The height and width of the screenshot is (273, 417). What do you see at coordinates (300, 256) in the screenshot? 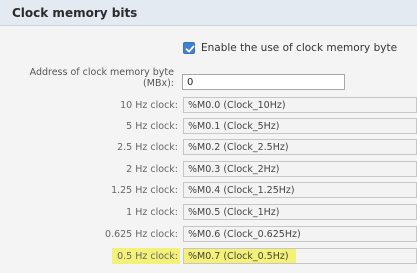
I see `clock-field-0-5hz: %M0.7 (Clock_0.5Hz)` at bounding box center [300, 256].